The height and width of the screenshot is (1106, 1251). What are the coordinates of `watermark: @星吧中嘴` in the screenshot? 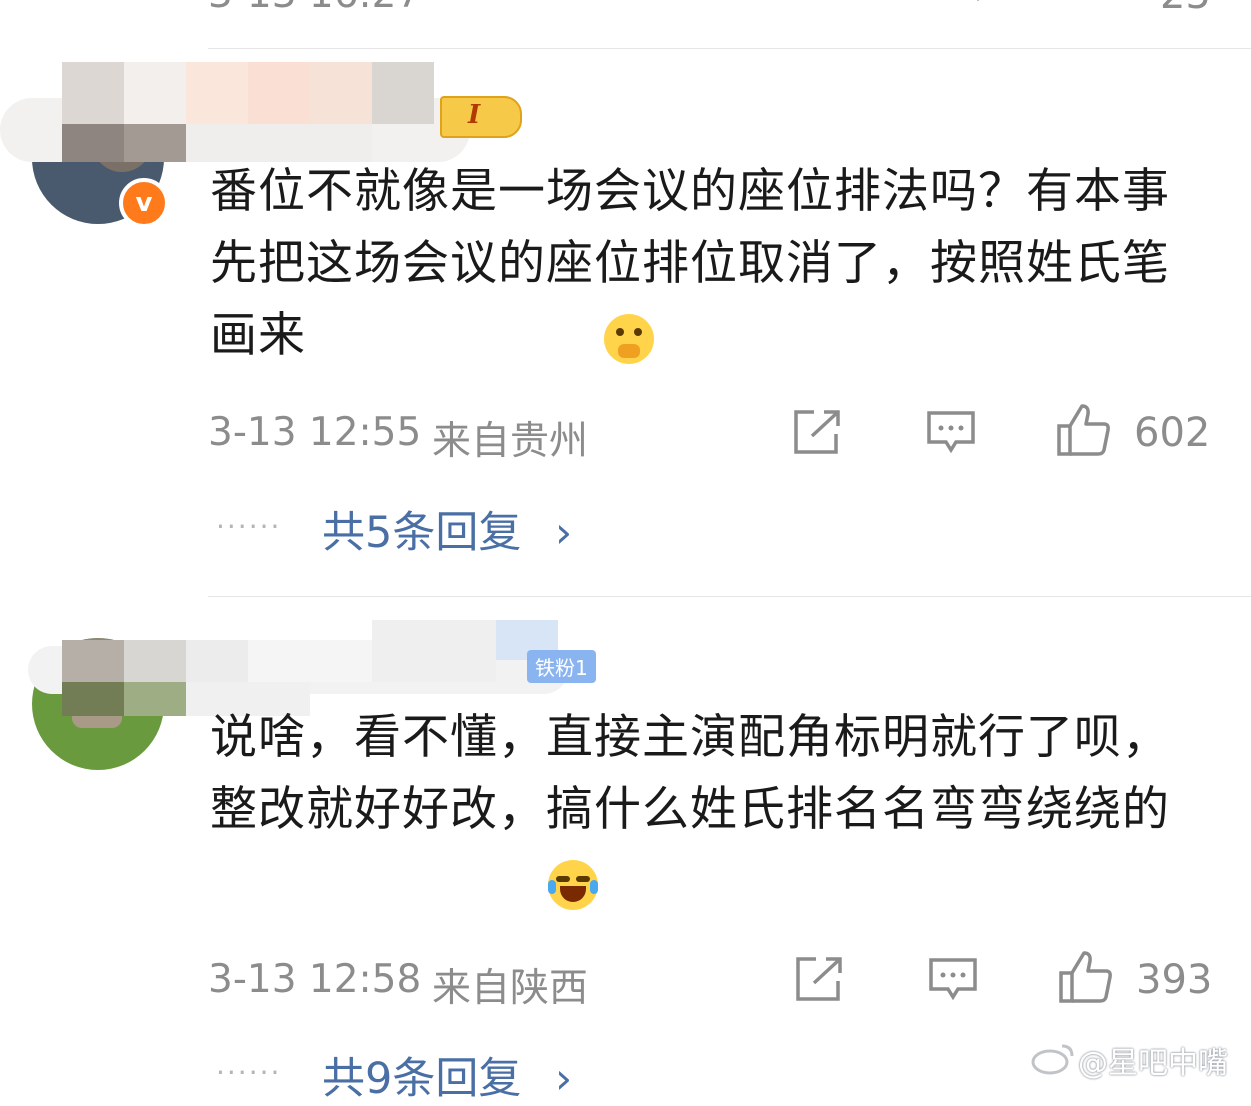 It's located at (1153, 1063).